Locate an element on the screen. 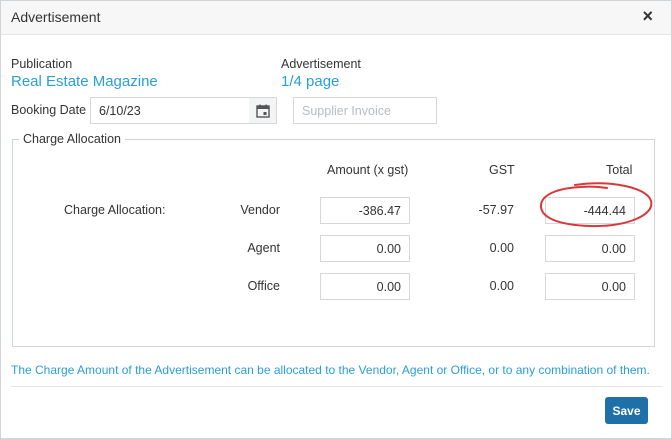  dialog-titlebar: Advertisement × is located at coordinates (336, 18).